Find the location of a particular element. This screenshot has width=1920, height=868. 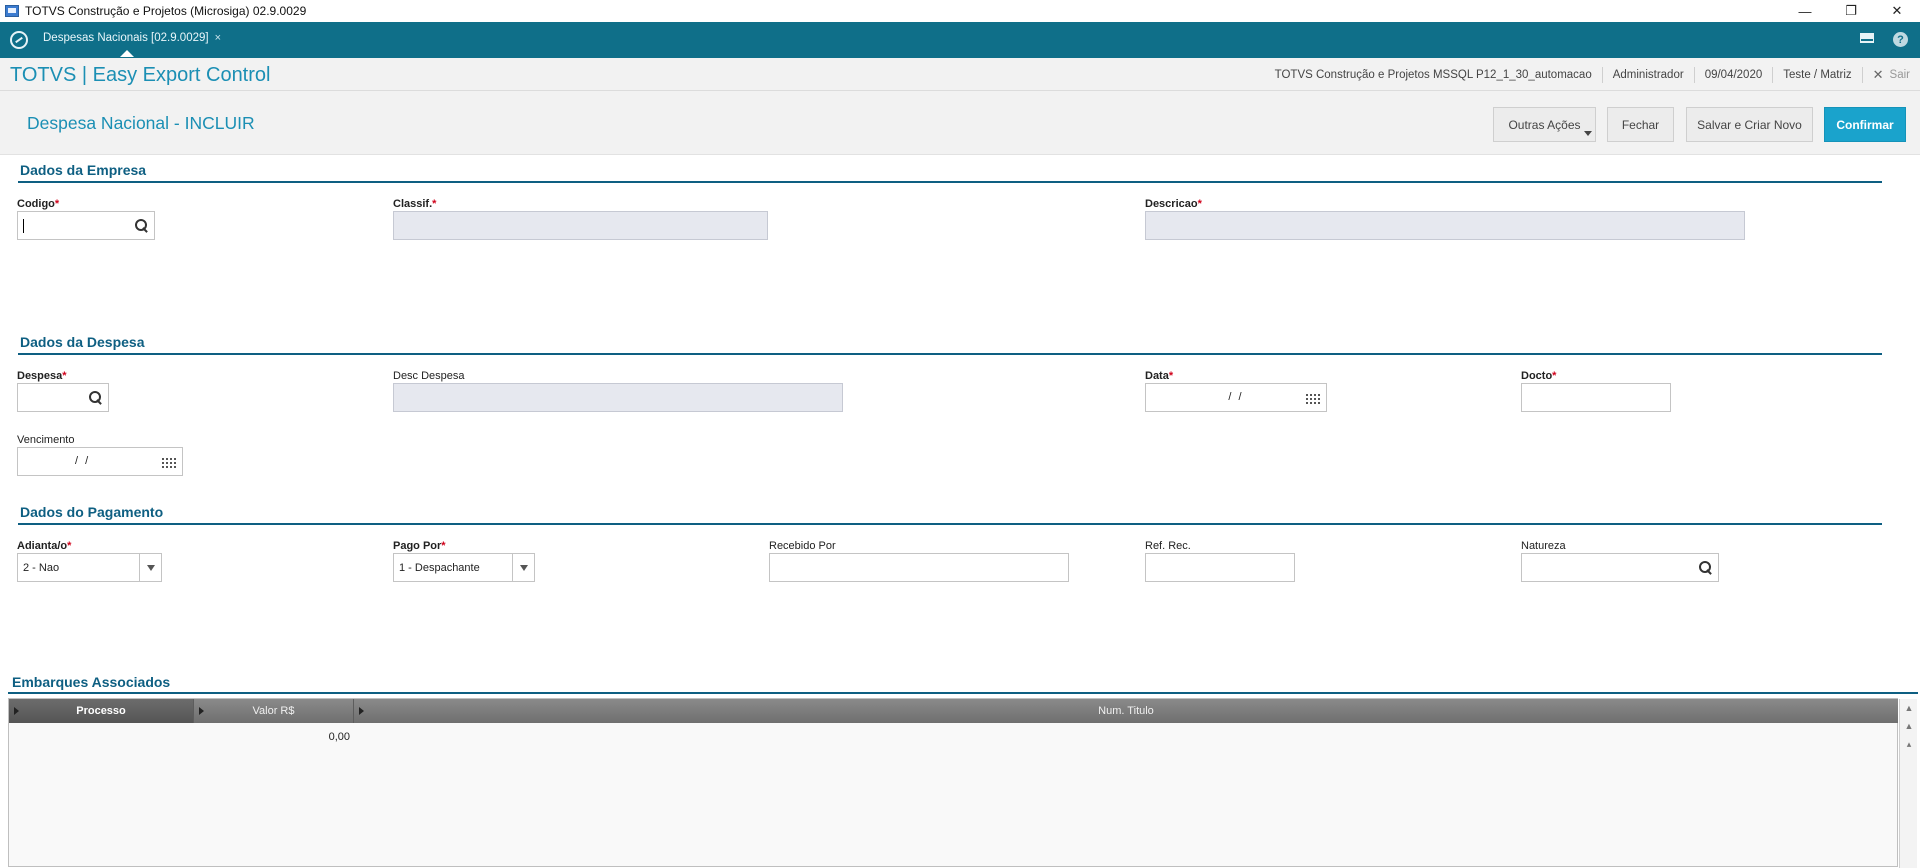

grid-header: Processo Valor R$ Num. Titulo is located at coordinates (953, 711).